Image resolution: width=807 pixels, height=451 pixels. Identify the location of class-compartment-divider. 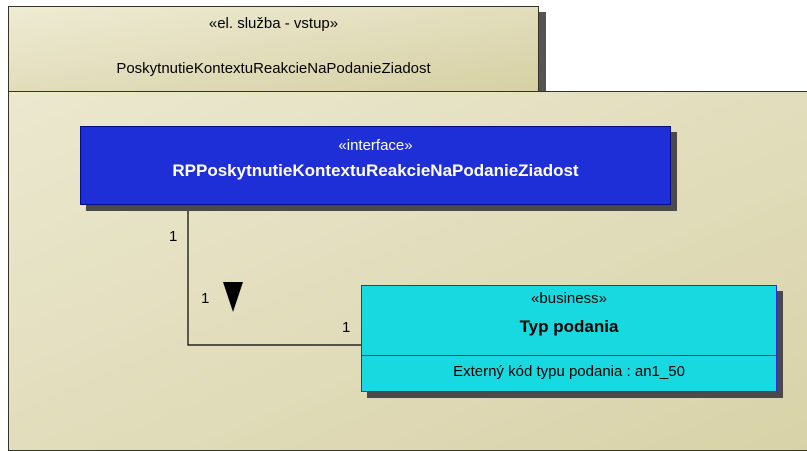
(569, 355).